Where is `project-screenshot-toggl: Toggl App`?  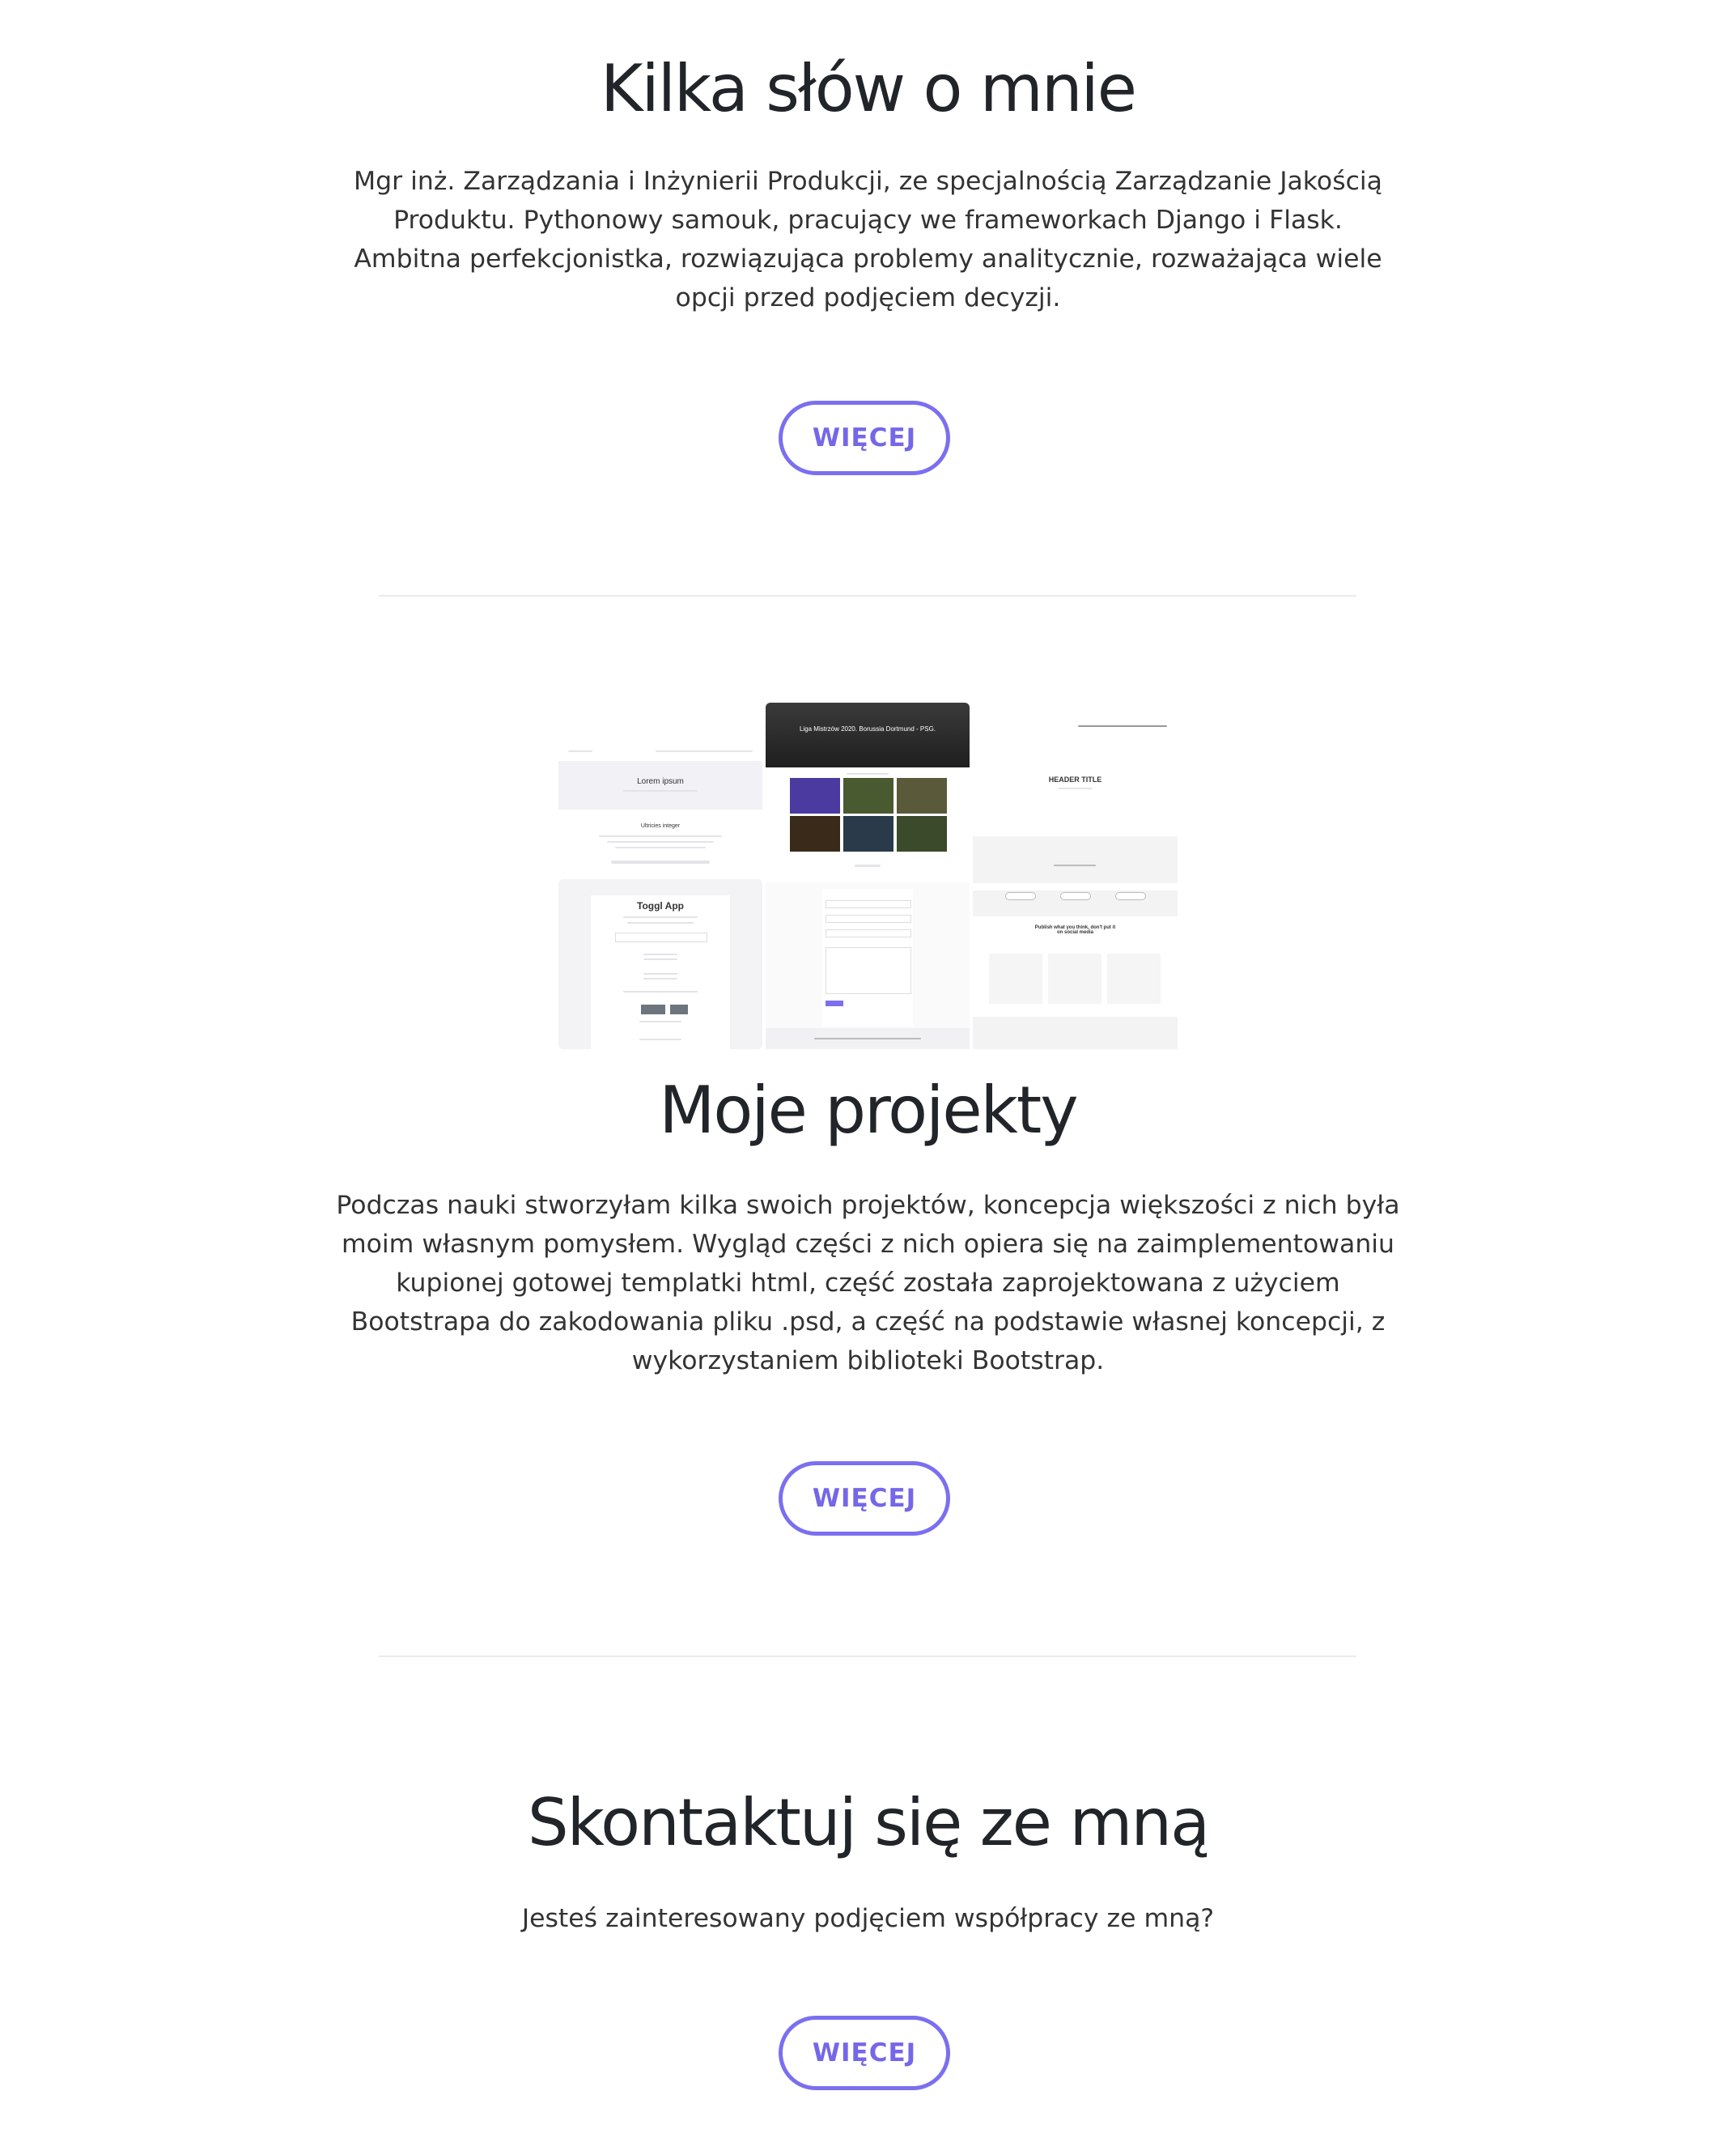
project-screenshot-toggl: Toggl App is located at coordinates (660, 964).